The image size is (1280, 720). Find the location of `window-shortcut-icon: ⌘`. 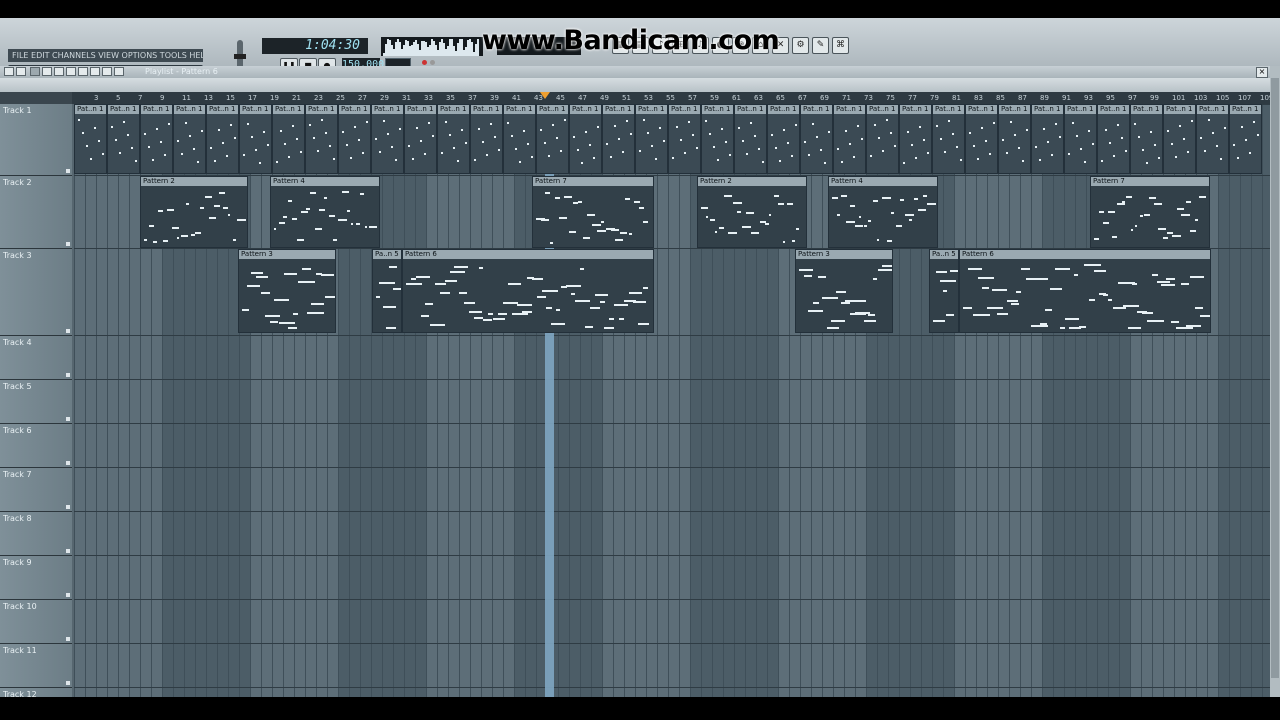

window-shortcut-icon: ⌘ is located at coordinates (840, 45).